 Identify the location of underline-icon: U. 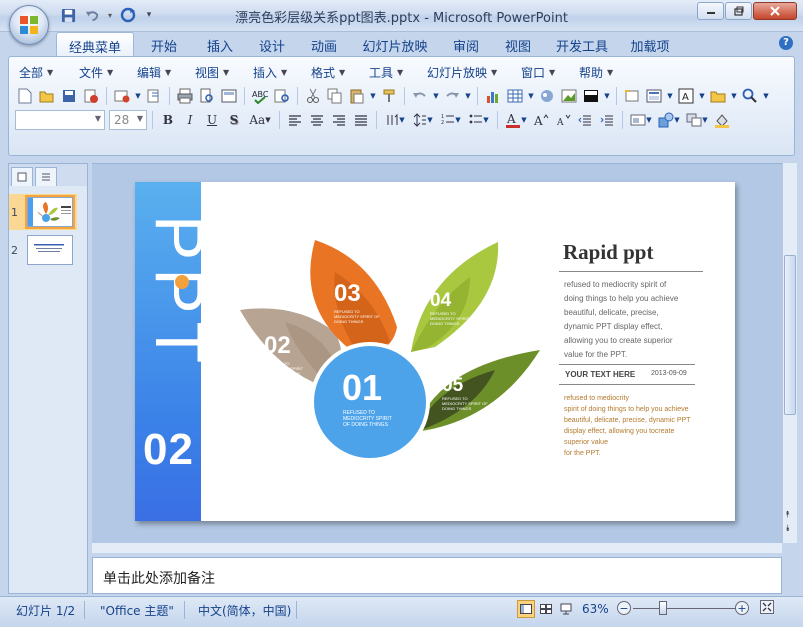
(212, 120).